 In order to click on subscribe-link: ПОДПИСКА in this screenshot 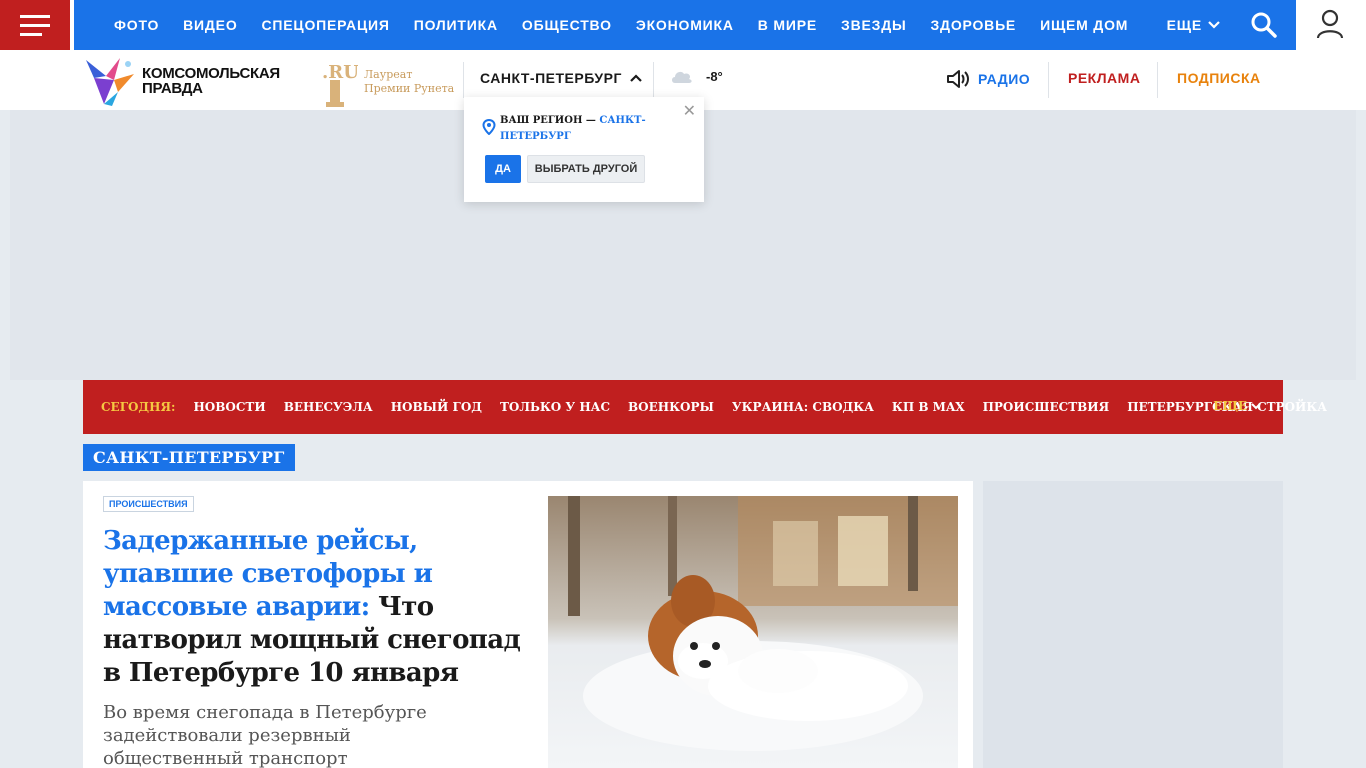, I will do `click(1219, 78)`.